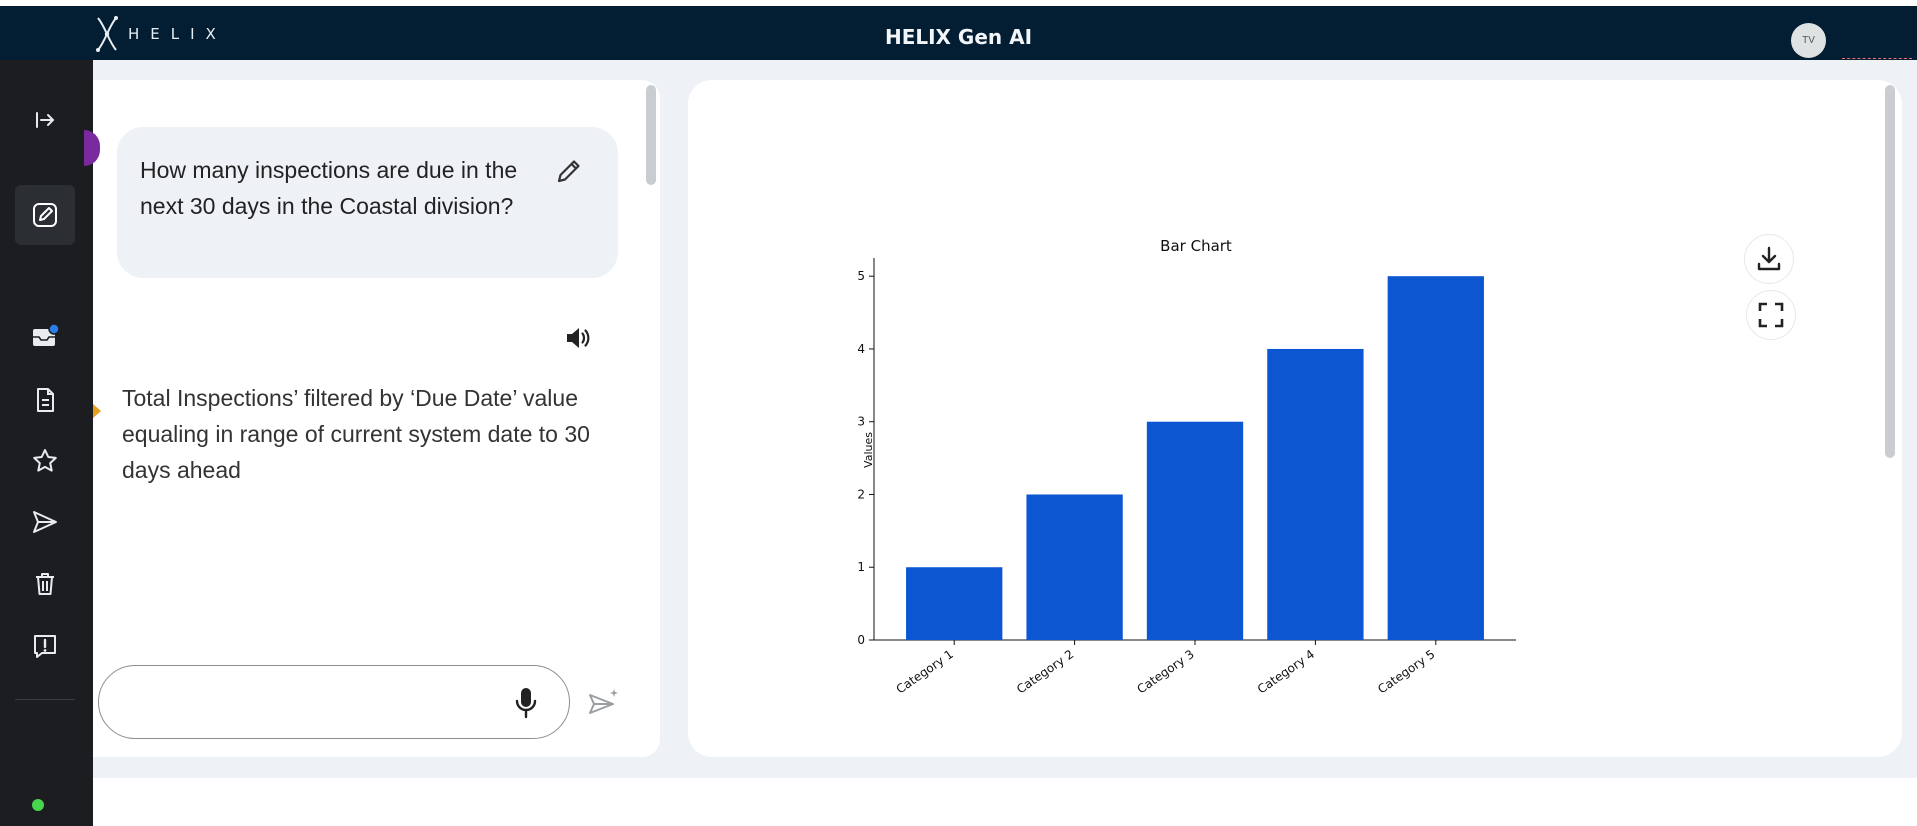 Image resolution: width=1917 pixels, height=826 pixels. Describe the element at coordinates (861, 494) in the screenshot. I see `y-tick-label: 2` at that location.